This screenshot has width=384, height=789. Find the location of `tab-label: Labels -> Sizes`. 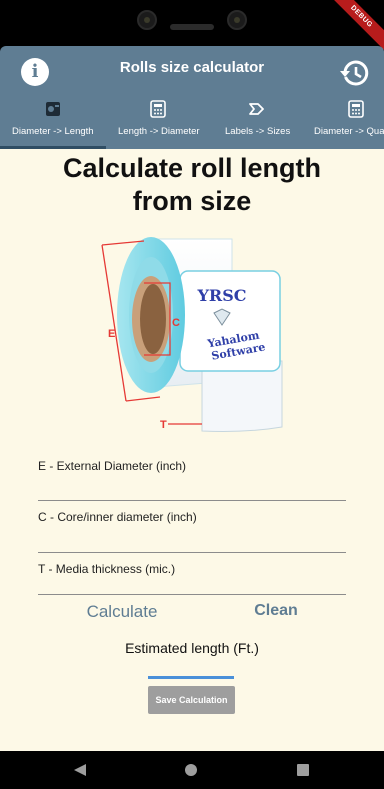

tab-label: Labels -> Sizes is located at coordinates (258, 131).